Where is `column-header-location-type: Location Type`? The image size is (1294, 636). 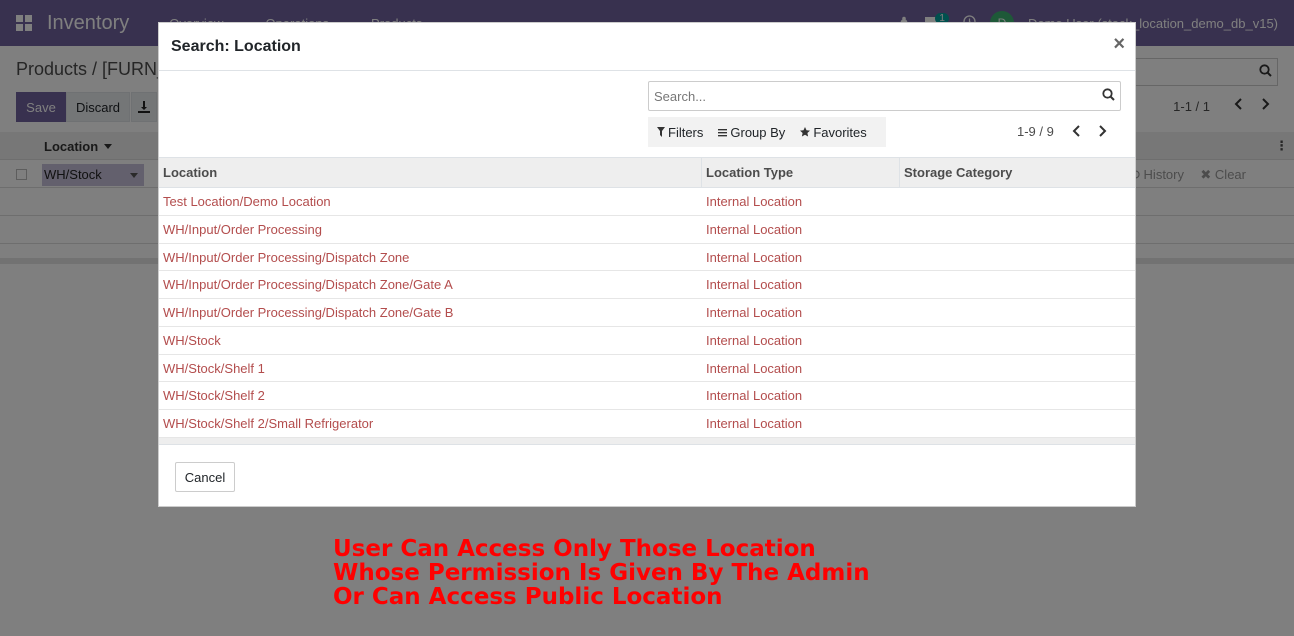 column-header-location-type: Location Type is located at coordinates (801, 172).